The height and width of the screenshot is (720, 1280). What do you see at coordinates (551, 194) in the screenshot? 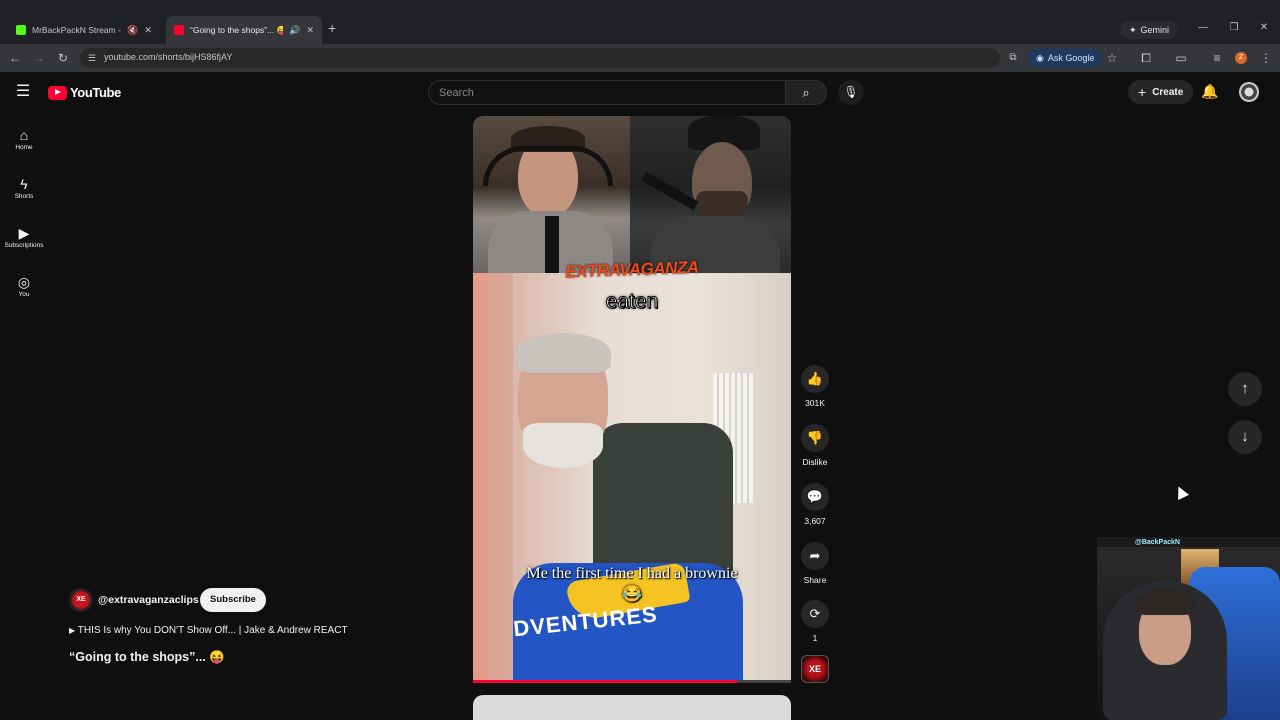
I see `podcast-camera-left` at bounding box center [551, 194].